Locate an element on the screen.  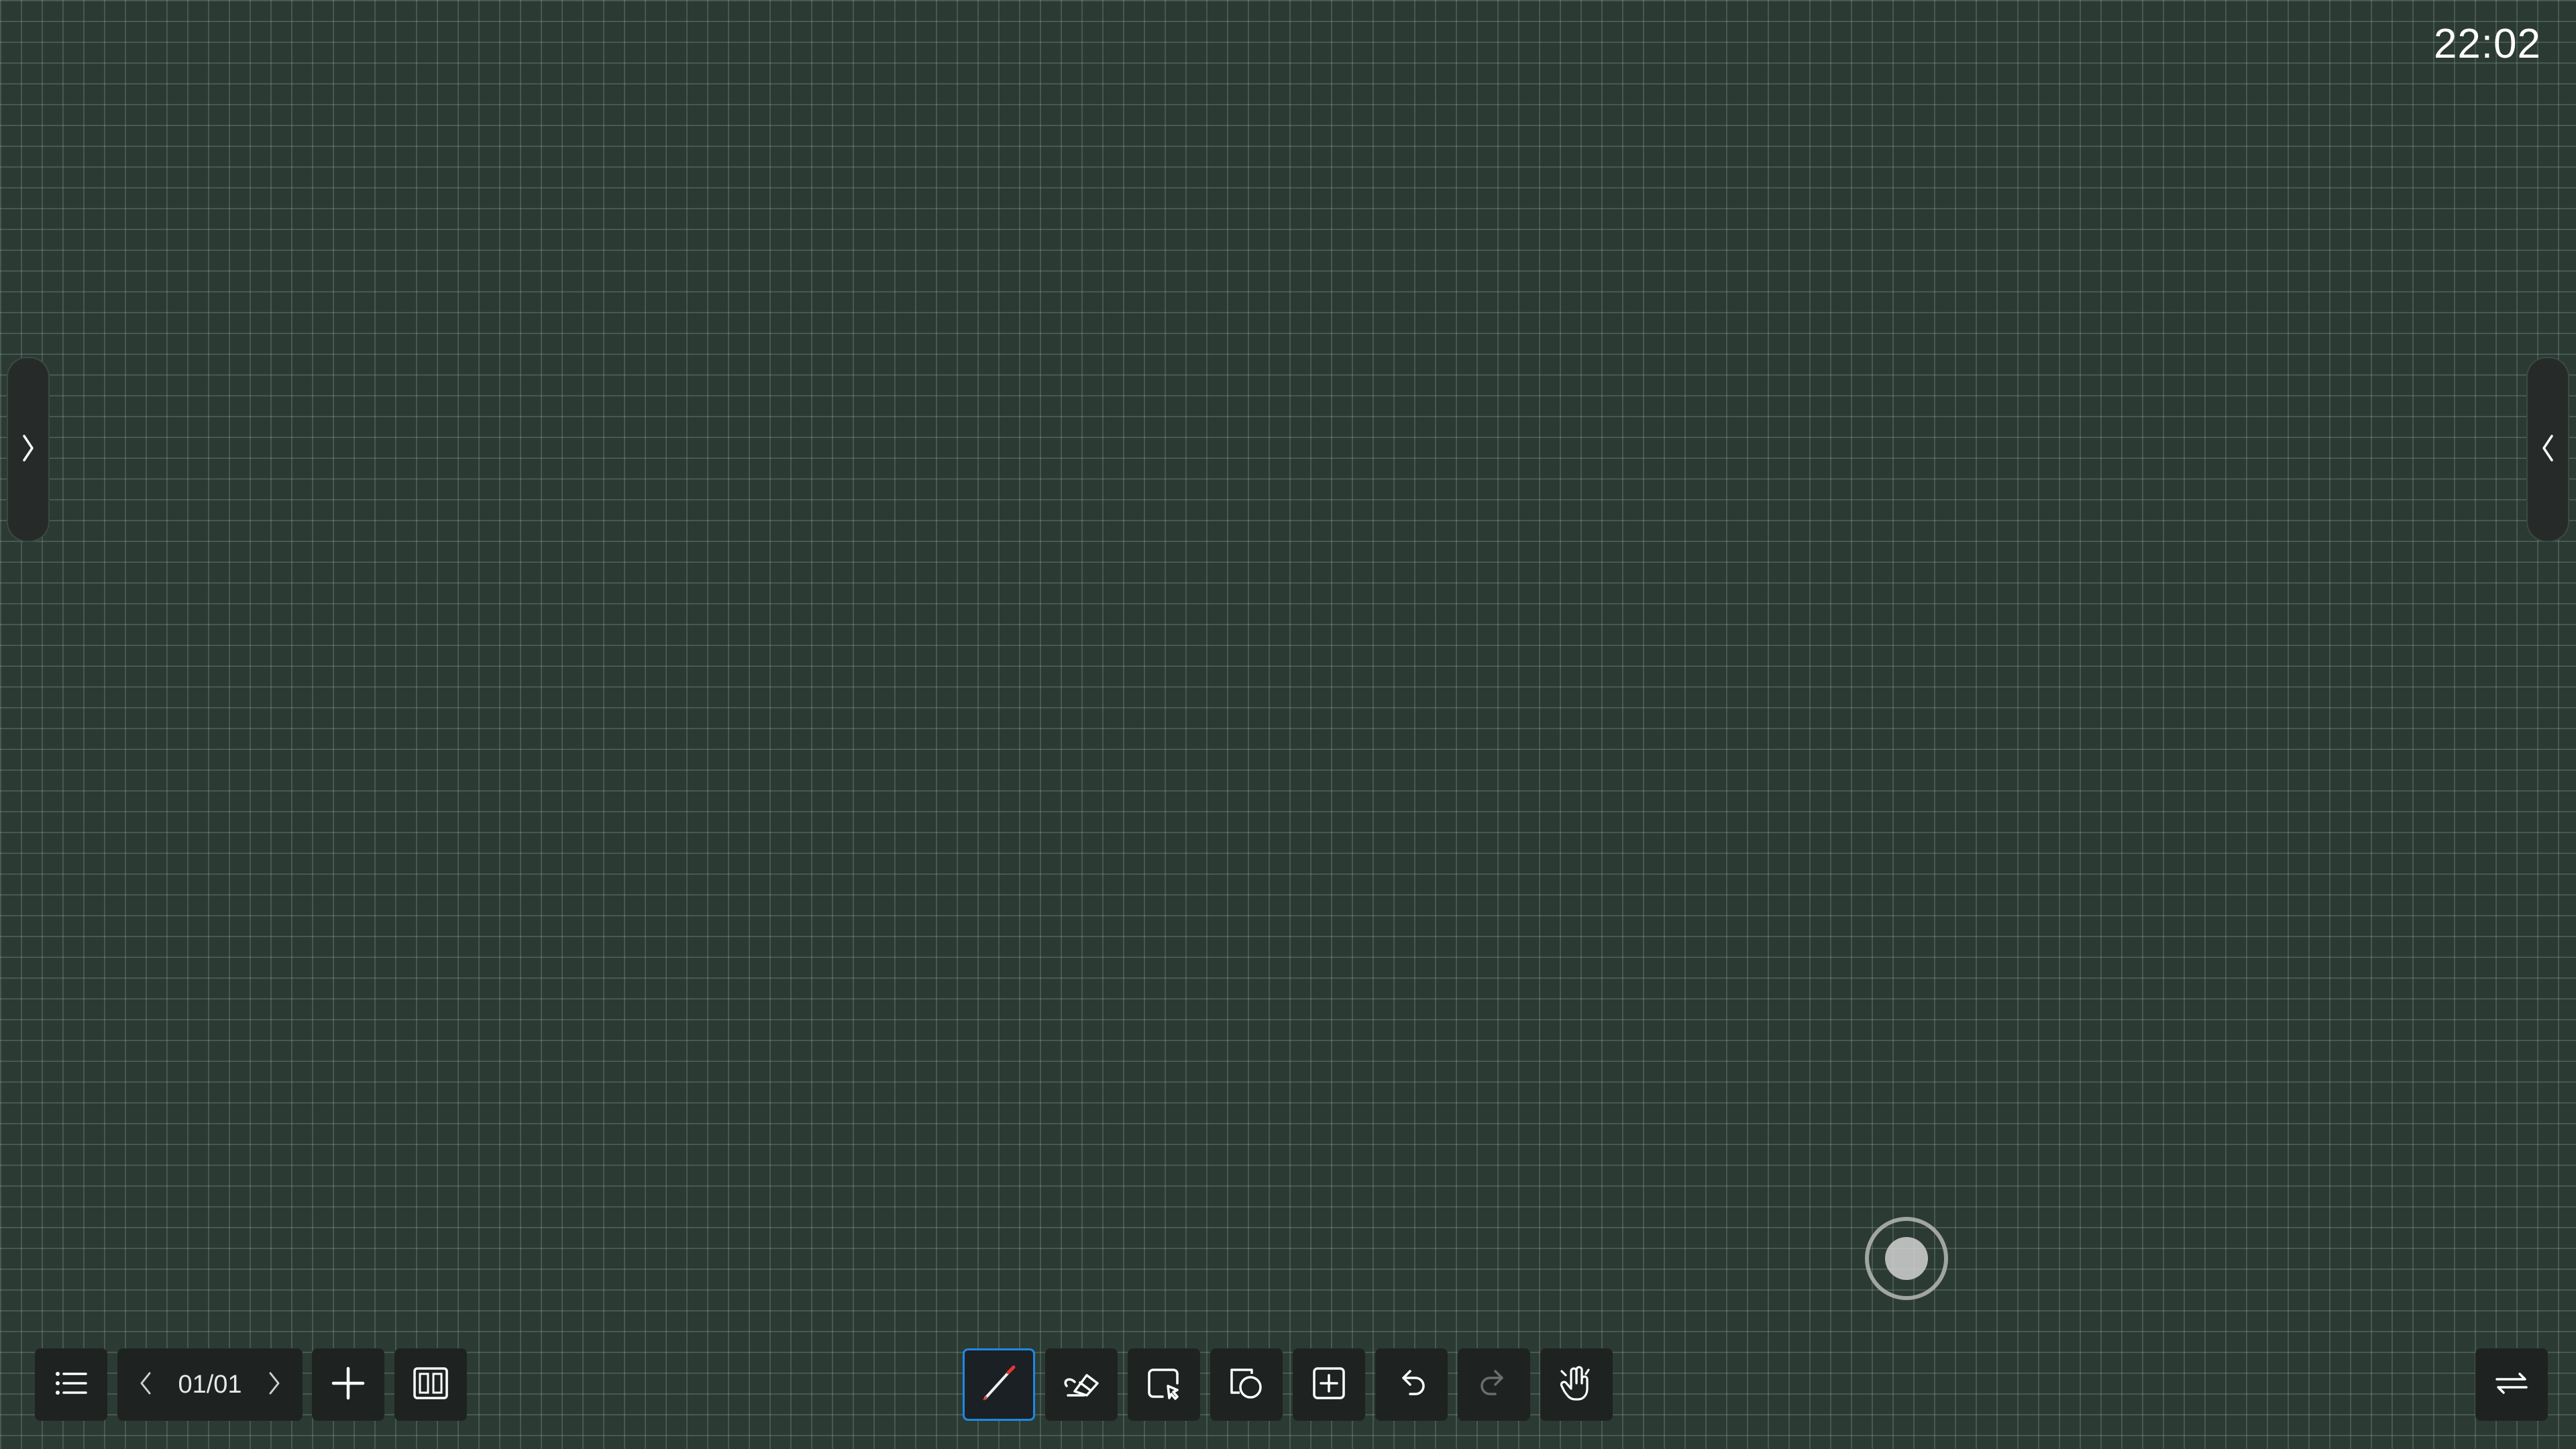
eraser-tool-button is located at coordinates (1081, 1384).